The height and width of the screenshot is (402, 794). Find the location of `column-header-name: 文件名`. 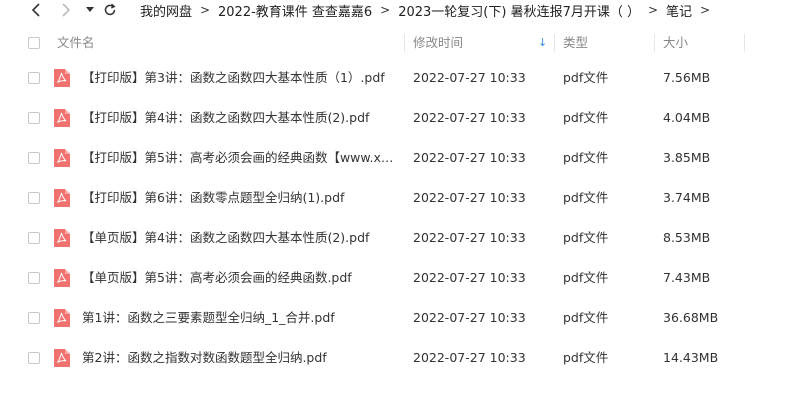

column-header-name: 文件名 is located at coordinates (76, 43).